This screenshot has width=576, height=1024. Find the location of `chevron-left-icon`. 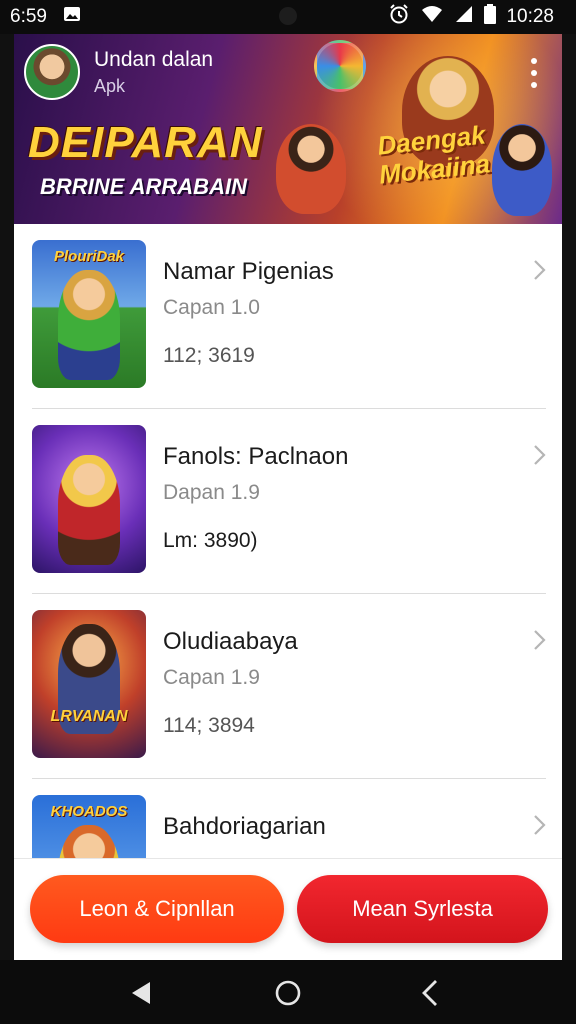

chevron-left-icon is located at coordinates (431, 993).